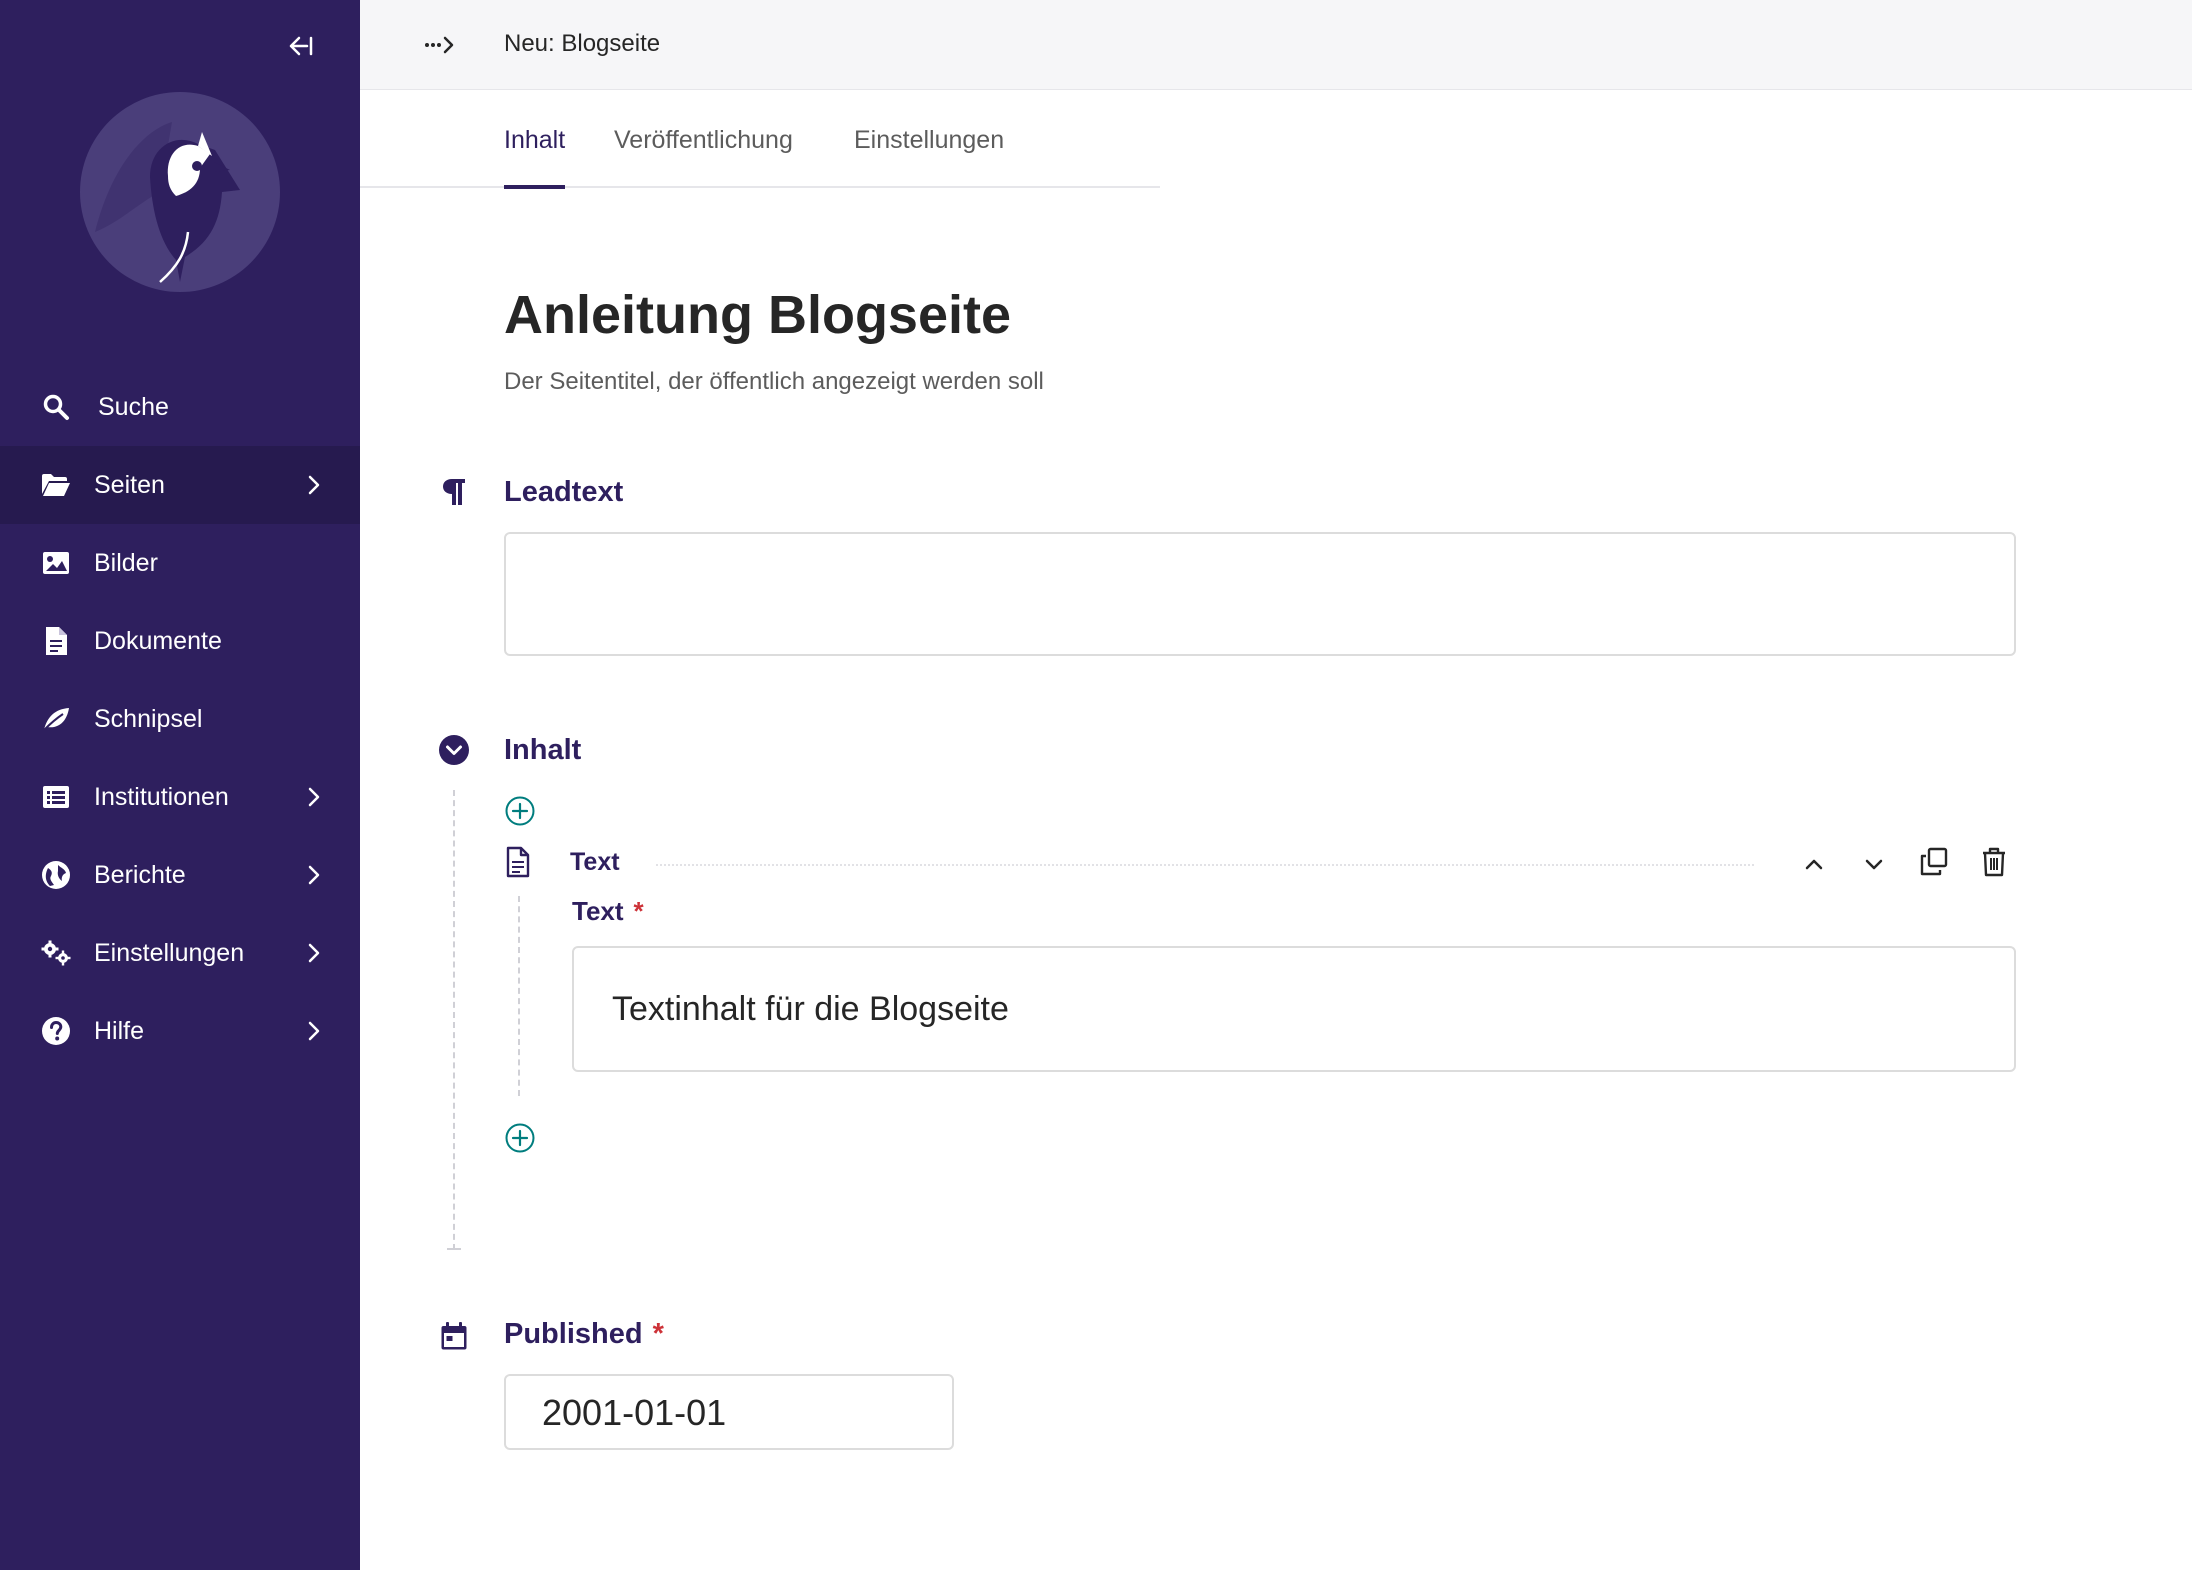 The width and height of the screenshot is (2192, 1570). Describe the element at coordinates (56, 1031) in the screenshot. I see `help-icon` at that location.